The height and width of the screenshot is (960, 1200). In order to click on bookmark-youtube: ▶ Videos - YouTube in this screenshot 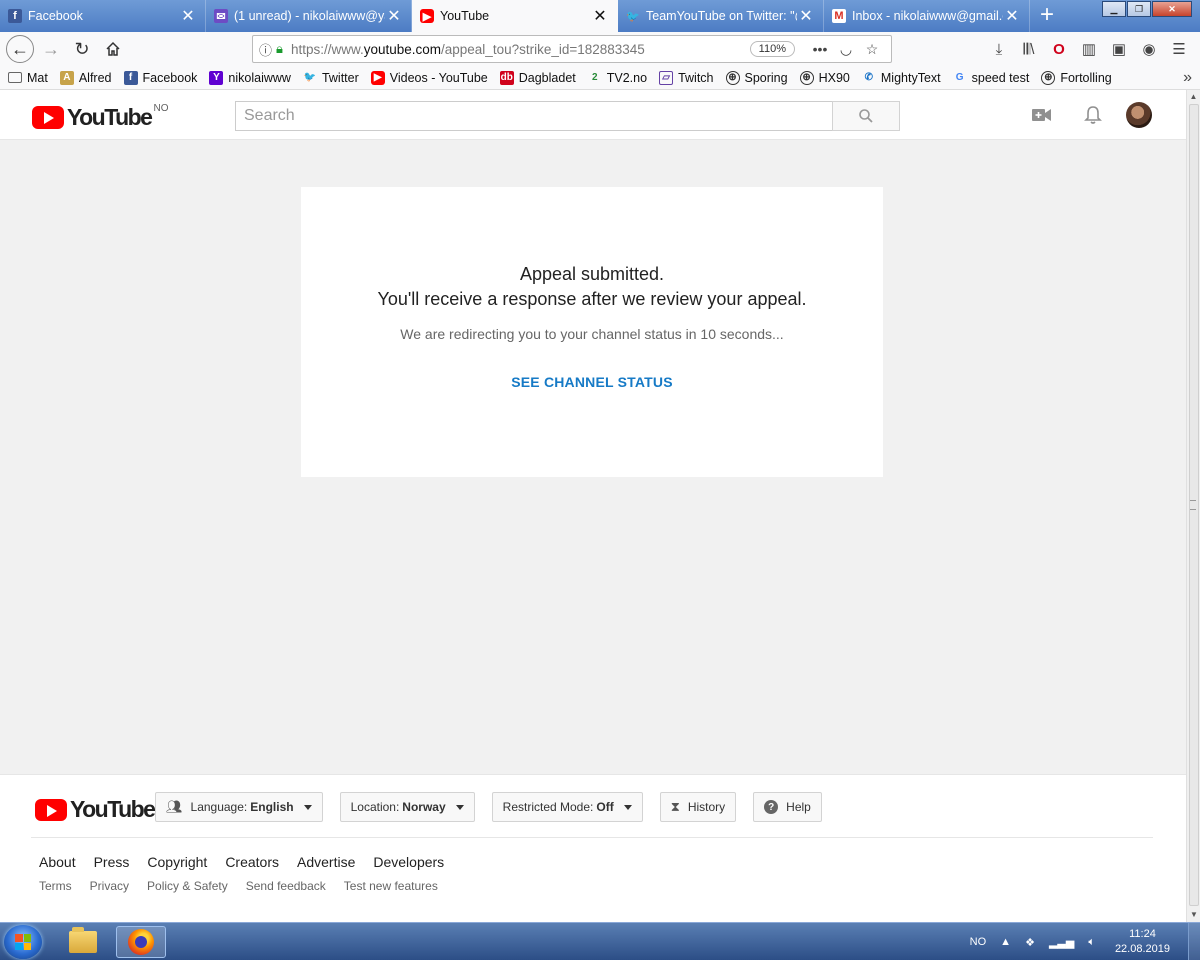, I will do `click(429, 77)`.